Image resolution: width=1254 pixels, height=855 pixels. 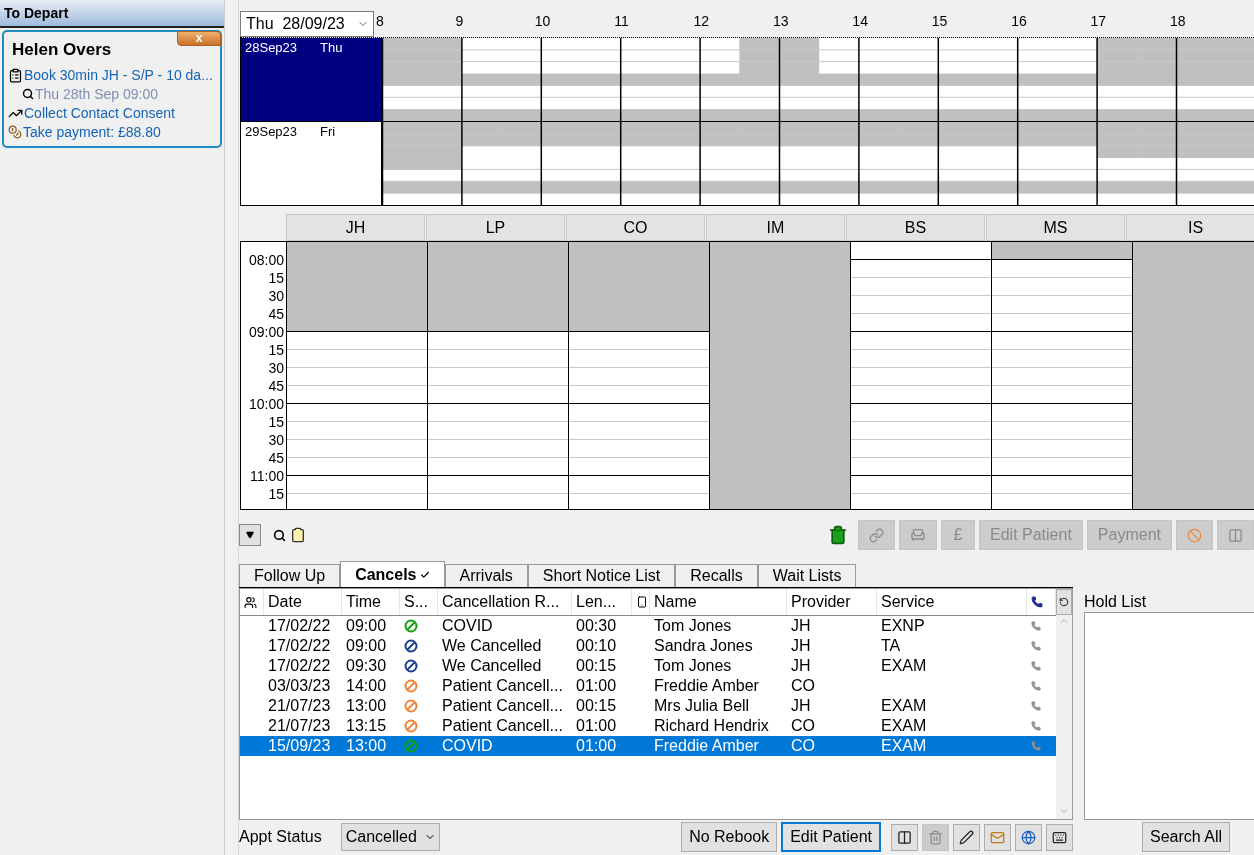 I want to click on split-icon, so click(x=1235, y=535).